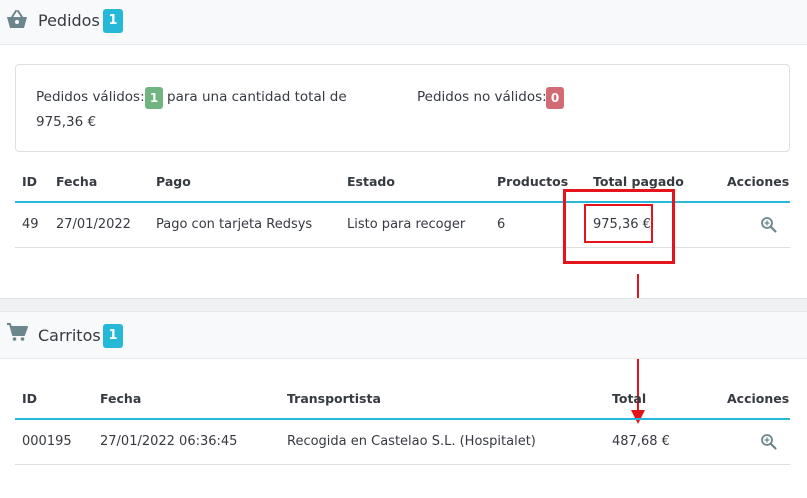 Image resolution: width=807 pixels, height=498 pixels. Describe the element at coordinates (638, 181) in the screenshot. I see `orders-col-total: Total pagado` at that location.